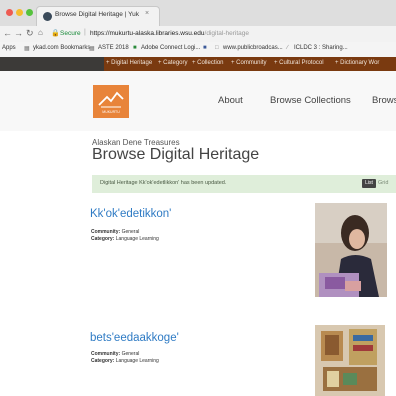 This screenshot has height=396, width=396. What do you see at coordinates (384, 100) in the screenshot?
I see `nav-browse: Brows` at bounding box center [384, 100].